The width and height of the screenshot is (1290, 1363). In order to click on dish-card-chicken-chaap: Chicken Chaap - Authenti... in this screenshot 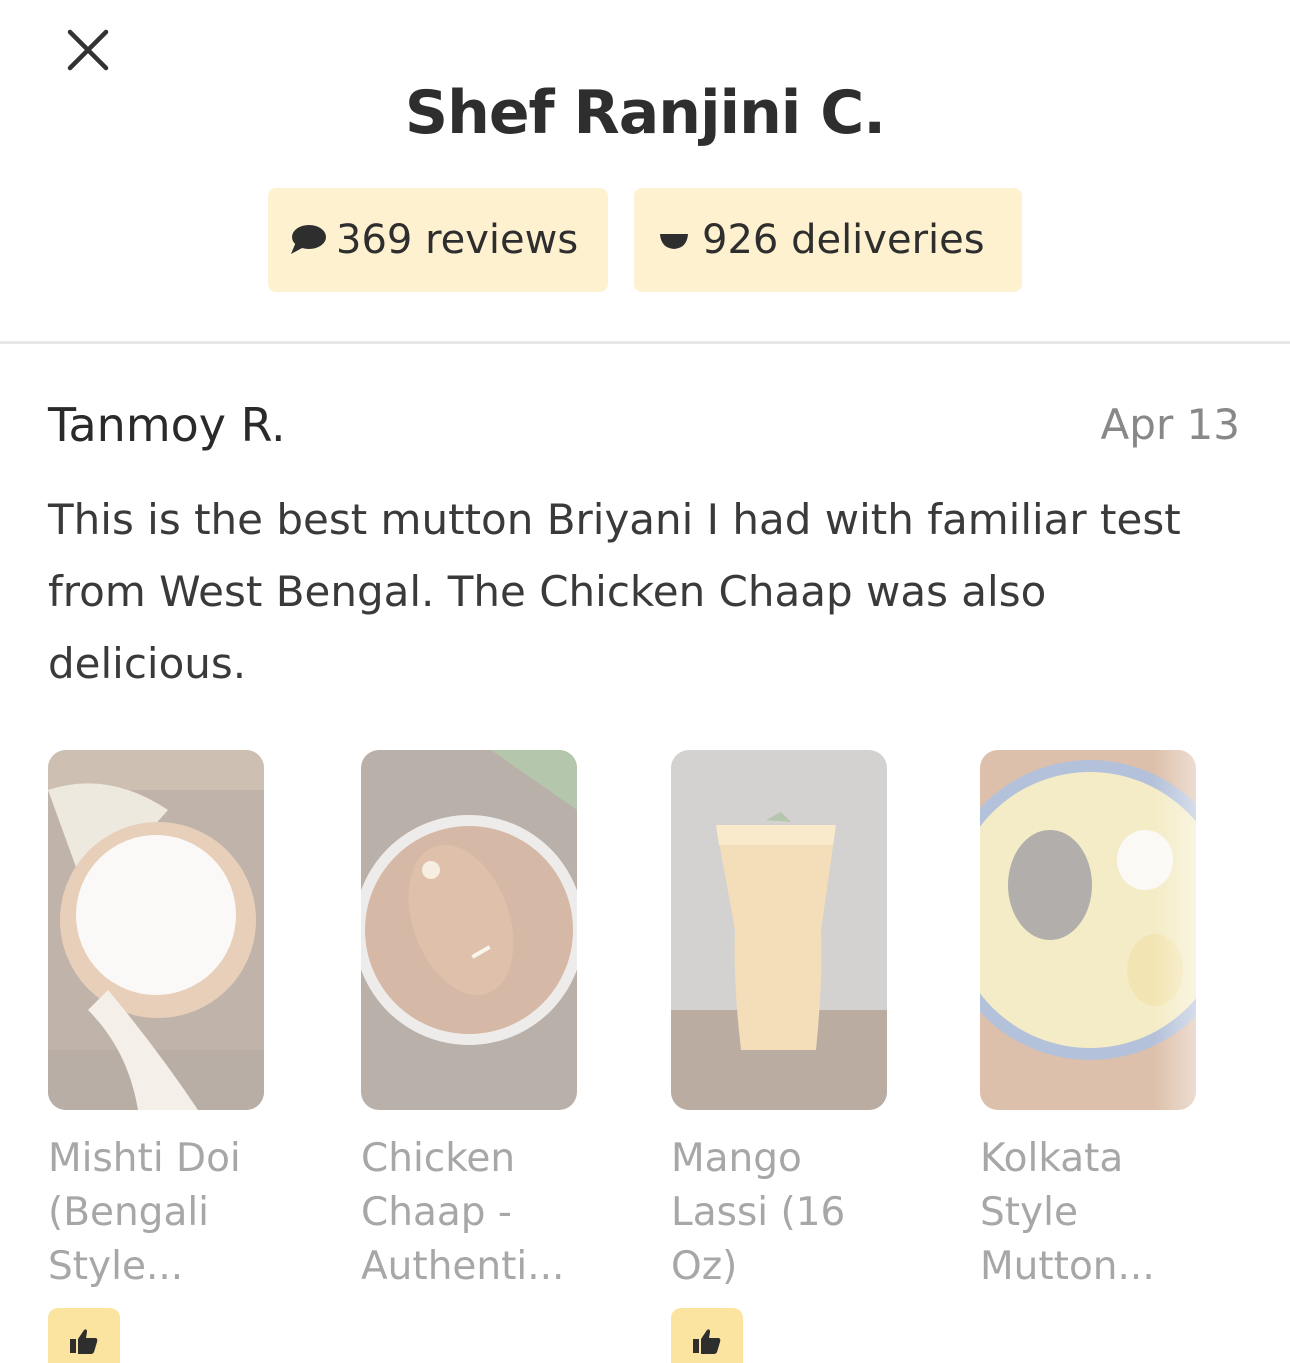, I will do `click(469, 1022)`.